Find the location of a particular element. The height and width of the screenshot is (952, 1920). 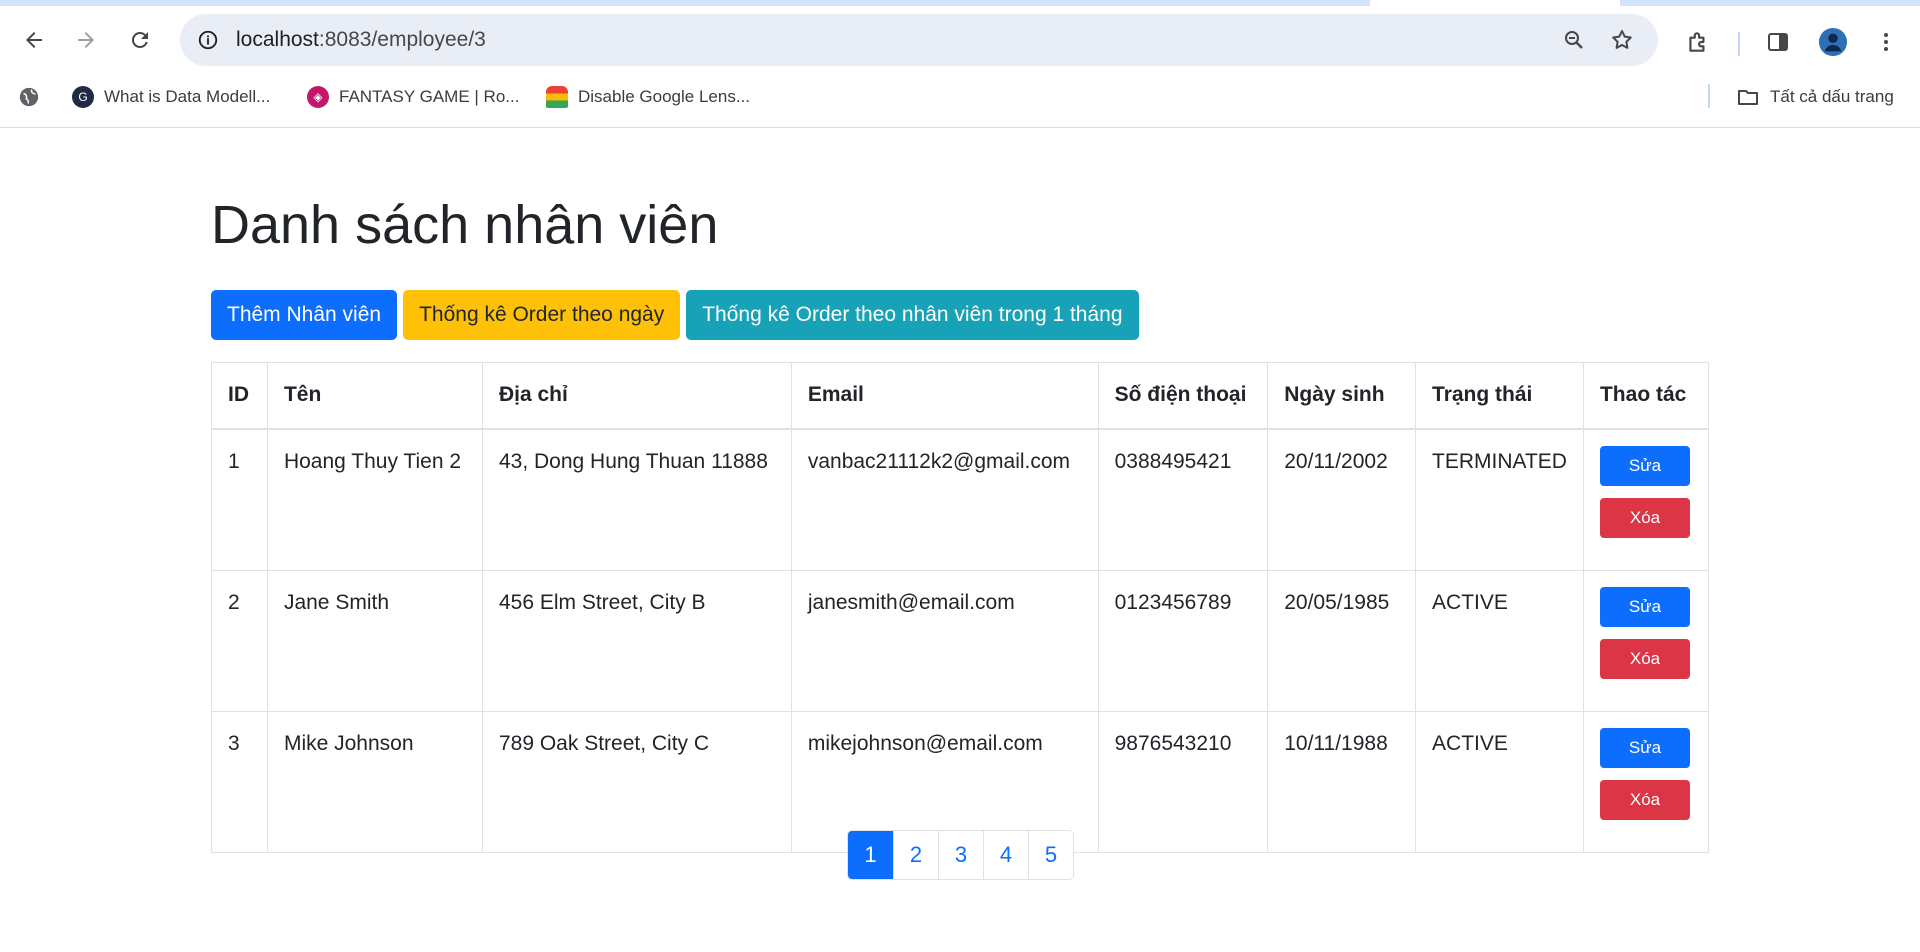

reload-button is located at coordinates (140, 40).